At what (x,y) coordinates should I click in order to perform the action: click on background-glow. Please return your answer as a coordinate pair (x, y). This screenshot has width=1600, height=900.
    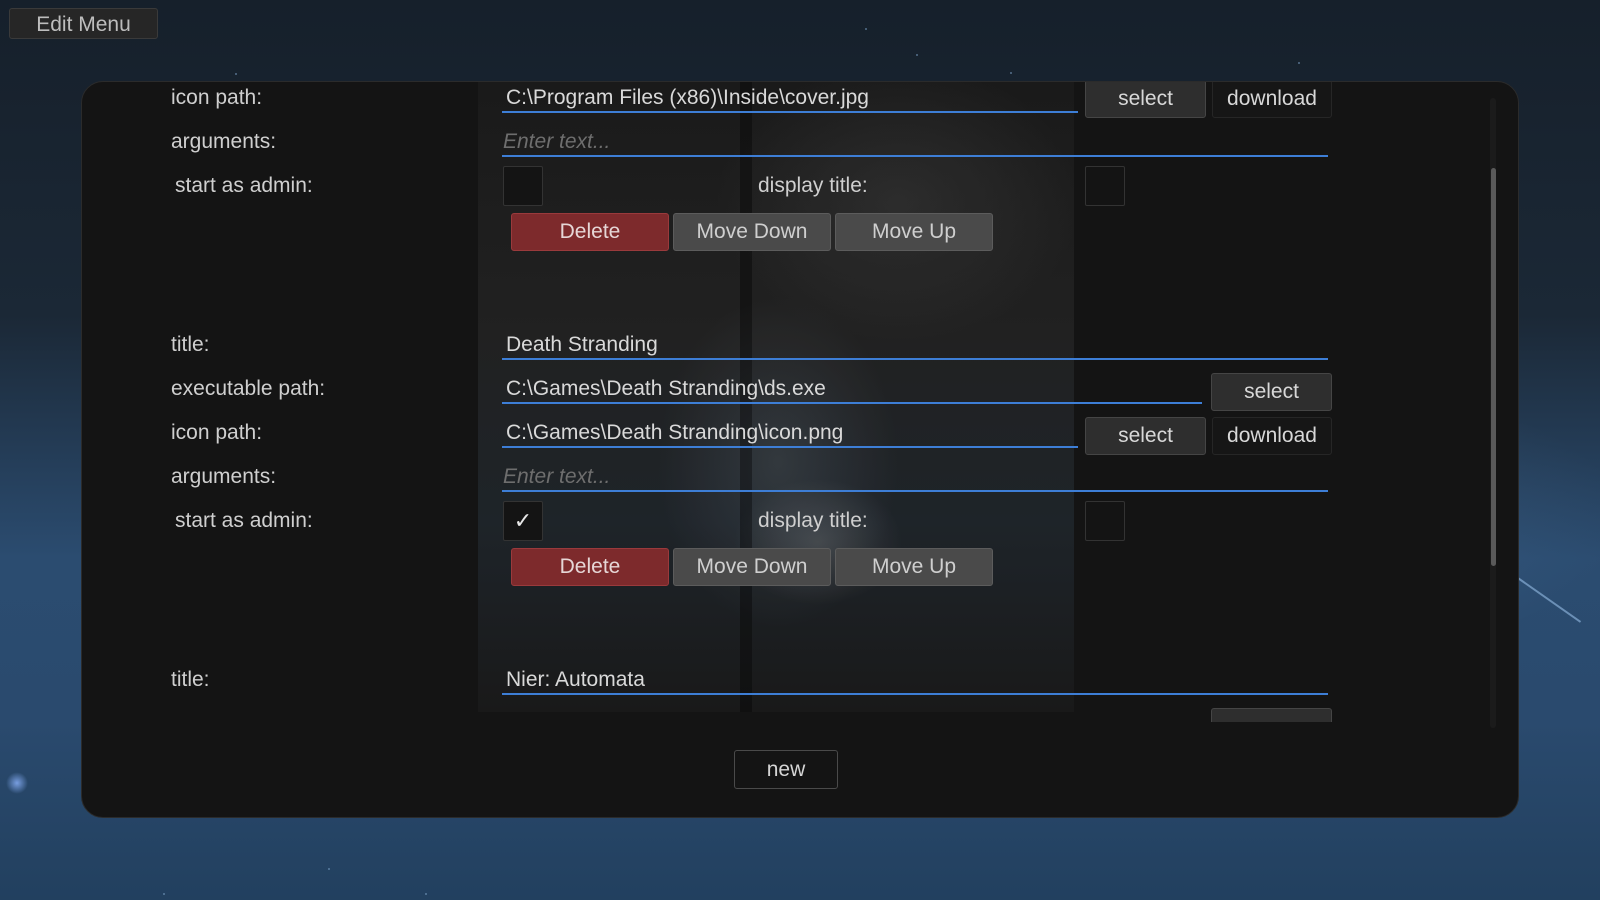
    Looking at the image, I should click on (17, 783).